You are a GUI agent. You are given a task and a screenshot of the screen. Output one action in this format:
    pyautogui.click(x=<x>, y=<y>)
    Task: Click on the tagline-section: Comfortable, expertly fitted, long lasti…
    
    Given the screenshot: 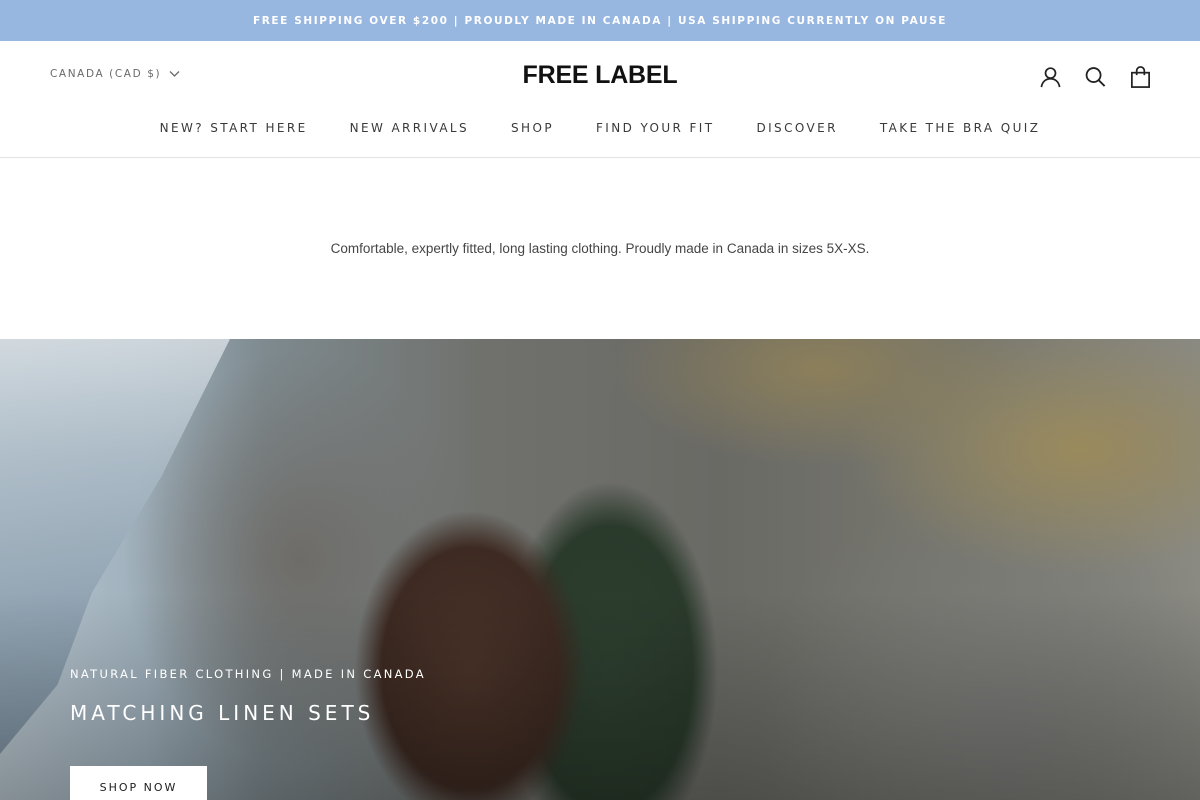 What is the action you would take?
    pyautogui.click(x=600, y=249)
    